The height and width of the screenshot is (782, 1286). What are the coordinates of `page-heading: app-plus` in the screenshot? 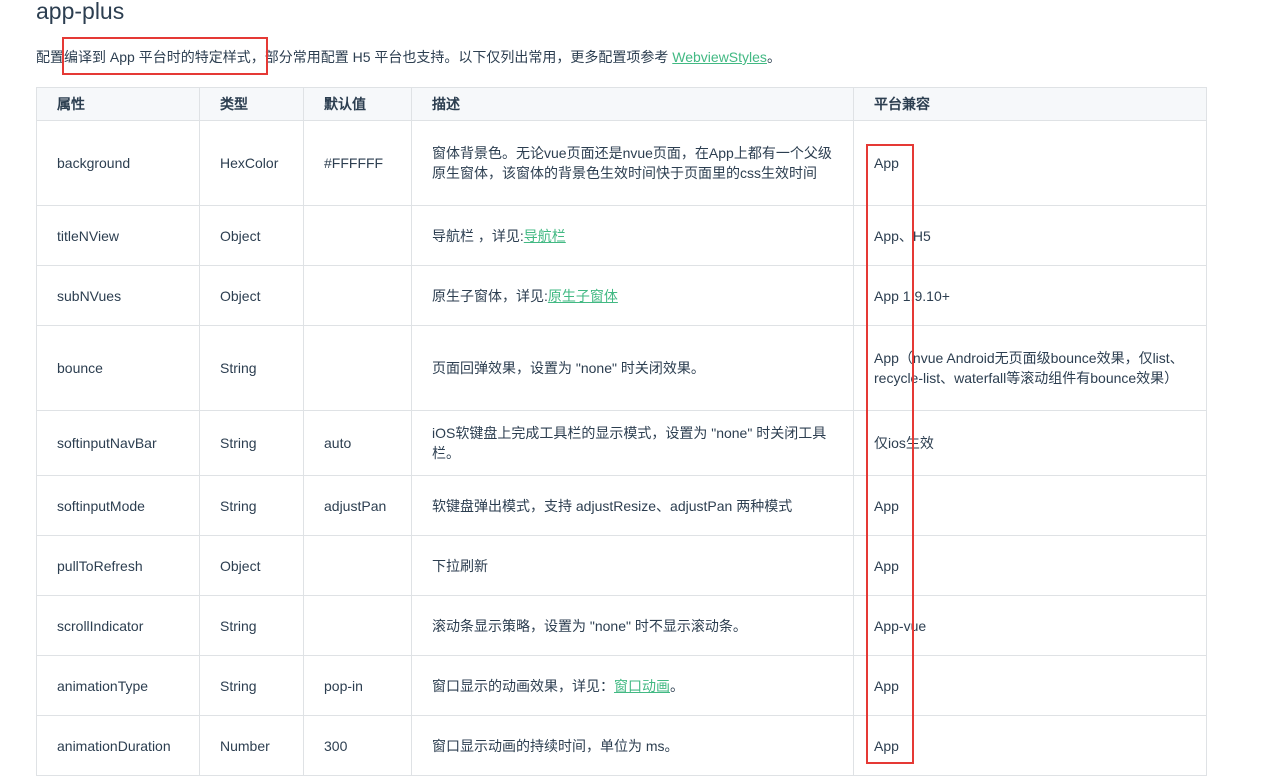 It's located at (80, 12).